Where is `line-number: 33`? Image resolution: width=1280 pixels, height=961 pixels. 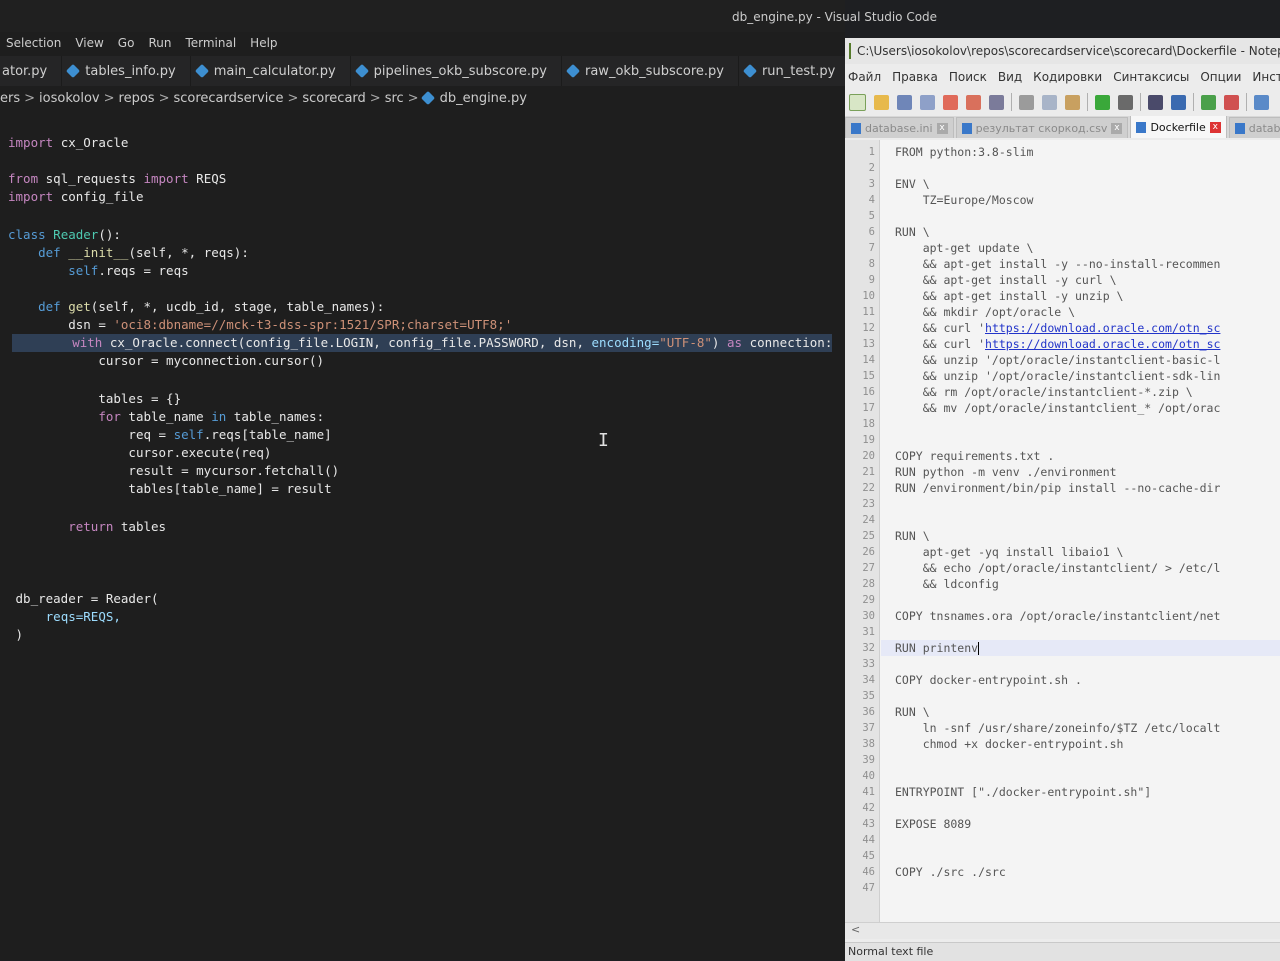
line-number: 33 is located at coordinates (868, 664).